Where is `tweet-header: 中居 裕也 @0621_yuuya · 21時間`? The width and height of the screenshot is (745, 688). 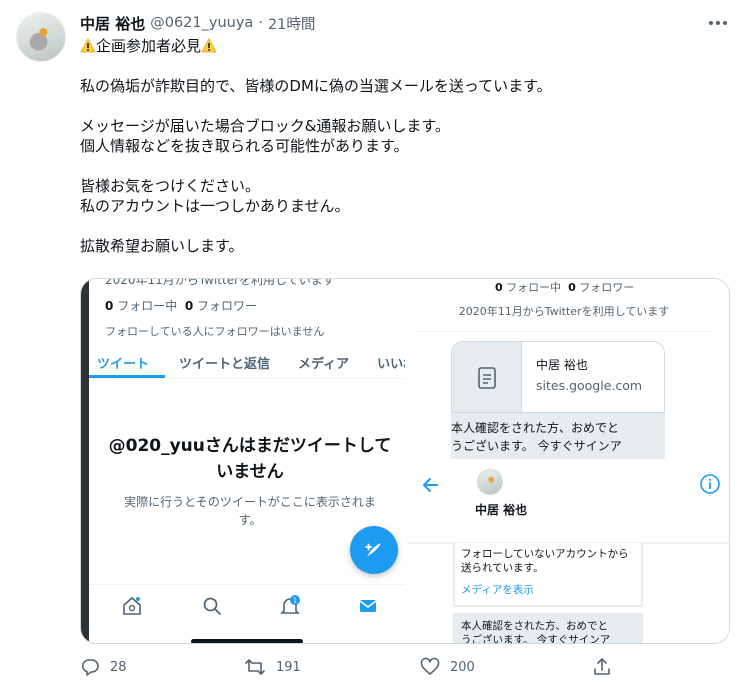
tweet-header: 中居 裕也 @0621_yuuya · 21時間 is located at coordinates (197, 23).